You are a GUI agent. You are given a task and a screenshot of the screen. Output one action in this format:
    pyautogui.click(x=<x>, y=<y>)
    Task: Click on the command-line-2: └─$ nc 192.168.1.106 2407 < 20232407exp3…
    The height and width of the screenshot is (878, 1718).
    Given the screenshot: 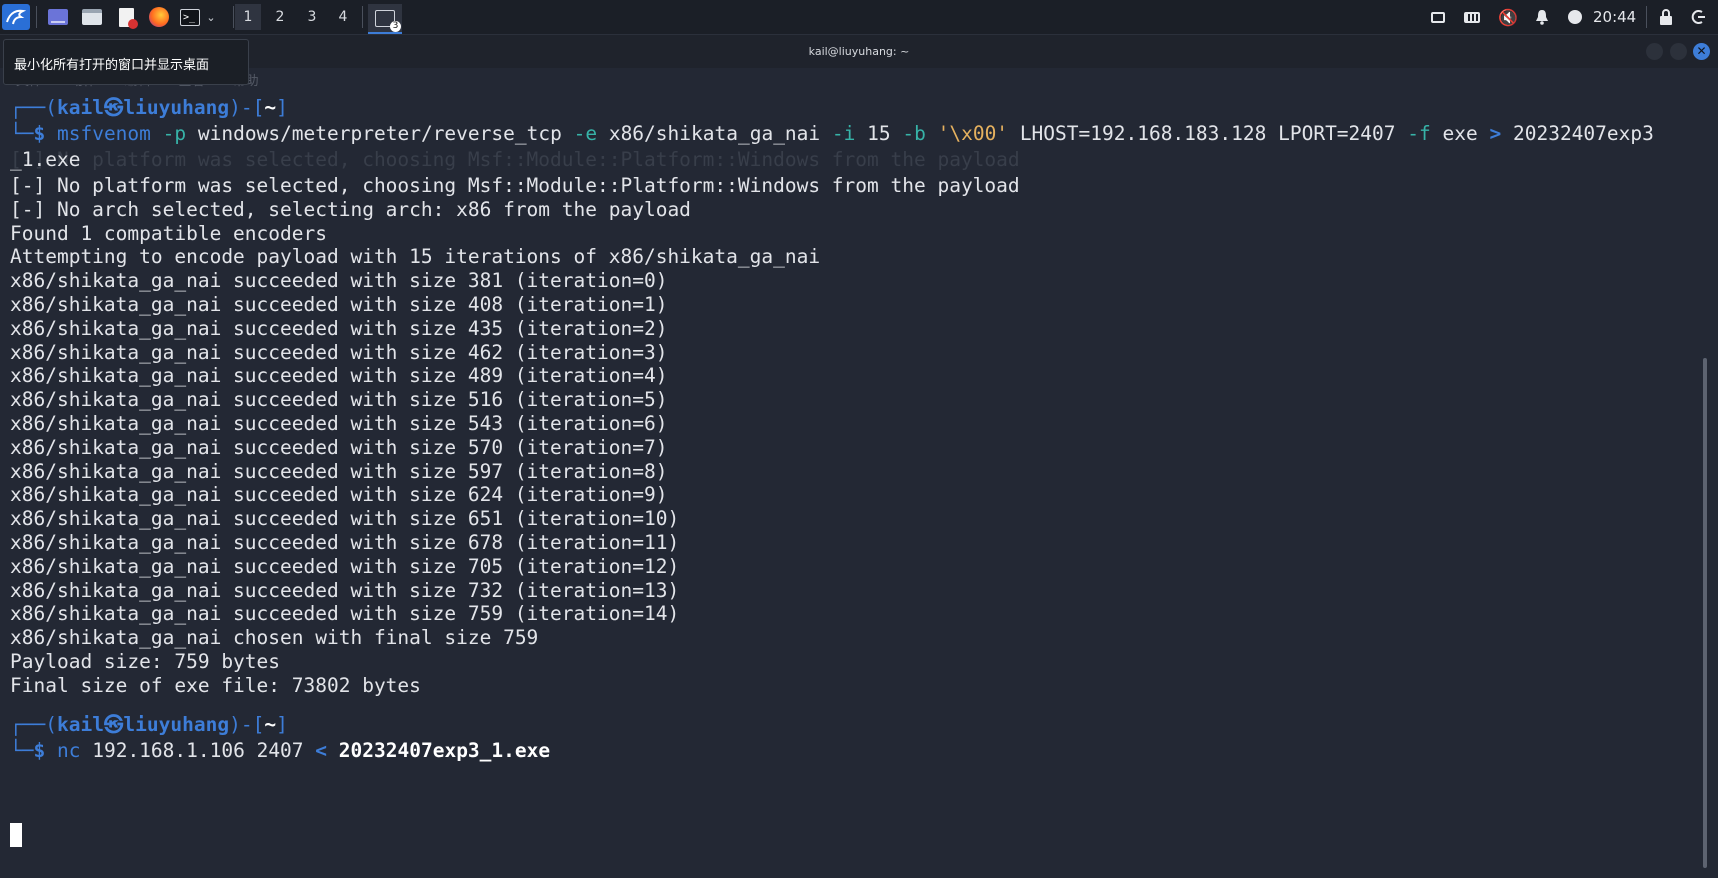 What is the action you would take?
    pyautogui.click(x=280, y=751)
    